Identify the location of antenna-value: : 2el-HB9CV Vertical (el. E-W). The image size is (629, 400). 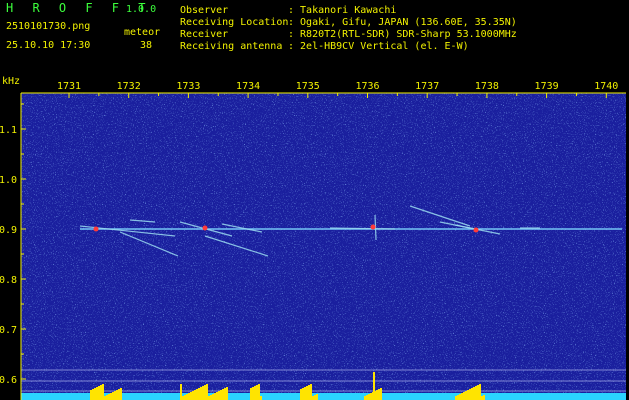
(378, 46).